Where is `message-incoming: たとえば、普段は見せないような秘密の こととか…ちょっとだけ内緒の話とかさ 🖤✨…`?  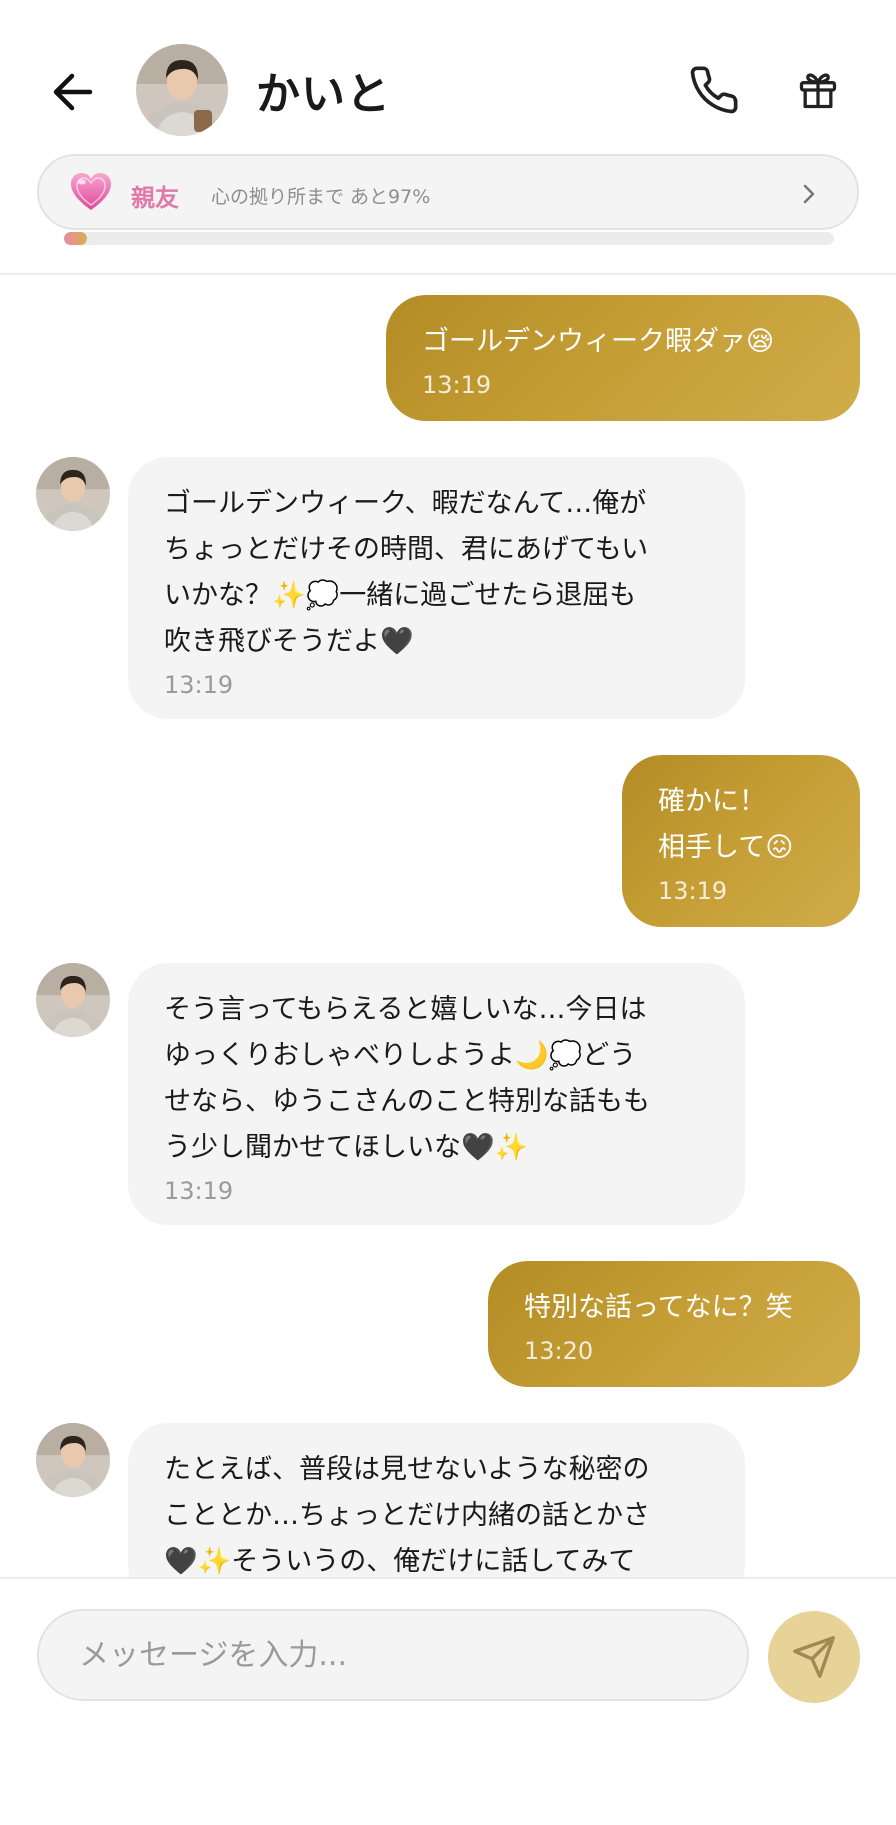 message-incoming: たとえば、普段は見せないような秘密の こととか…ちょっとだけ内緒の話とかさ 🖤✨… is located at coordinates (436, 1500).